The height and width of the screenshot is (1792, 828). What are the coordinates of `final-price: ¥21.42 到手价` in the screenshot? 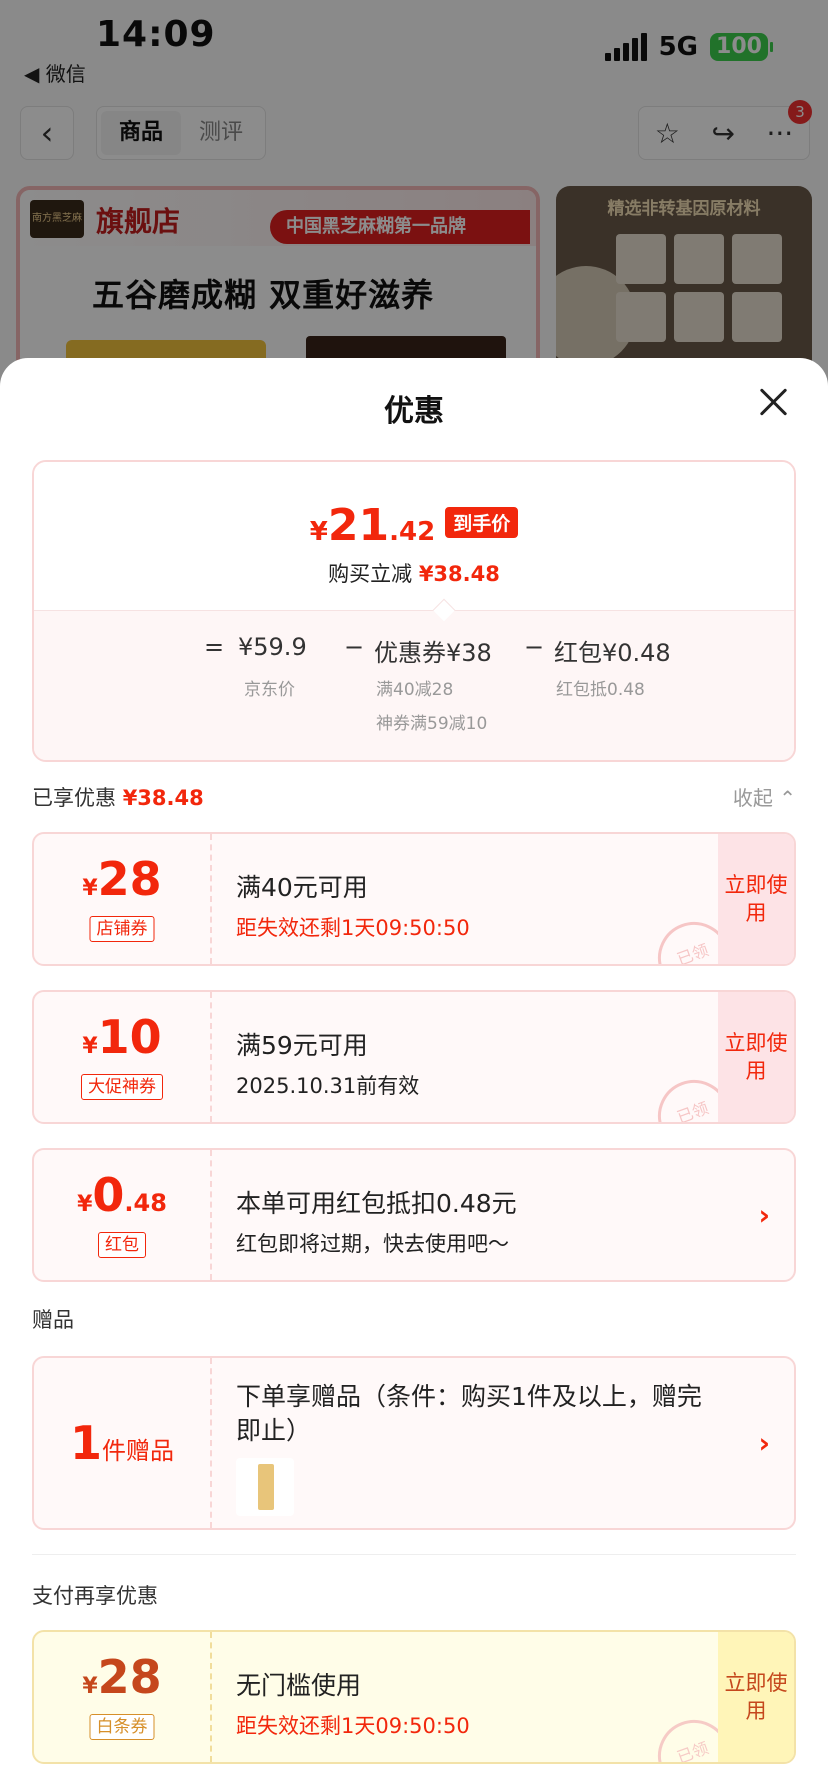 It's located at (414, 525).